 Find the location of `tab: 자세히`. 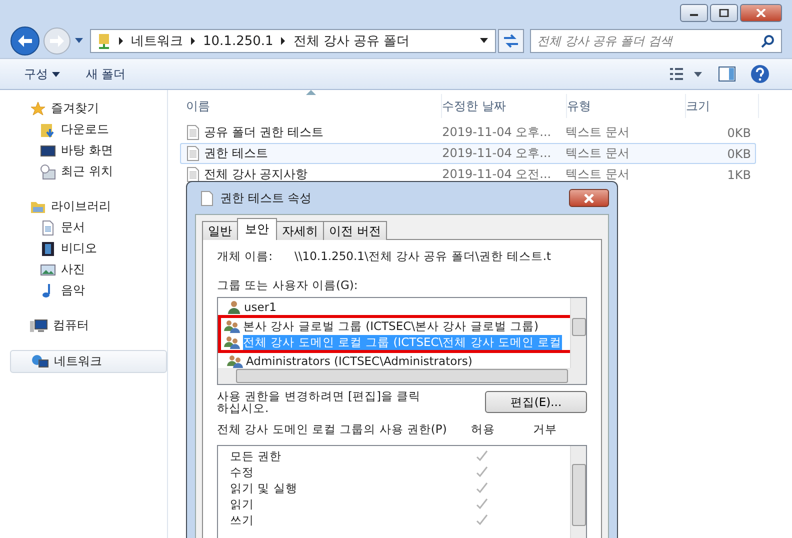

tab: 자세히 is located at coordinates (300, 230).